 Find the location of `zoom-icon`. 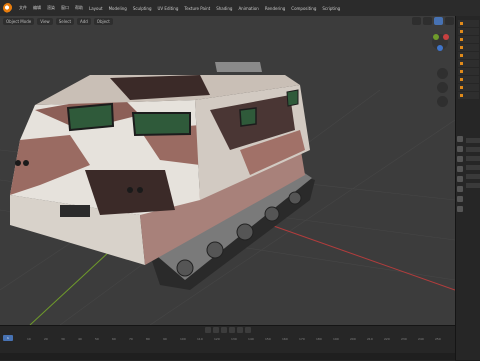

zoom-icon is located at coordinates (442, 73).